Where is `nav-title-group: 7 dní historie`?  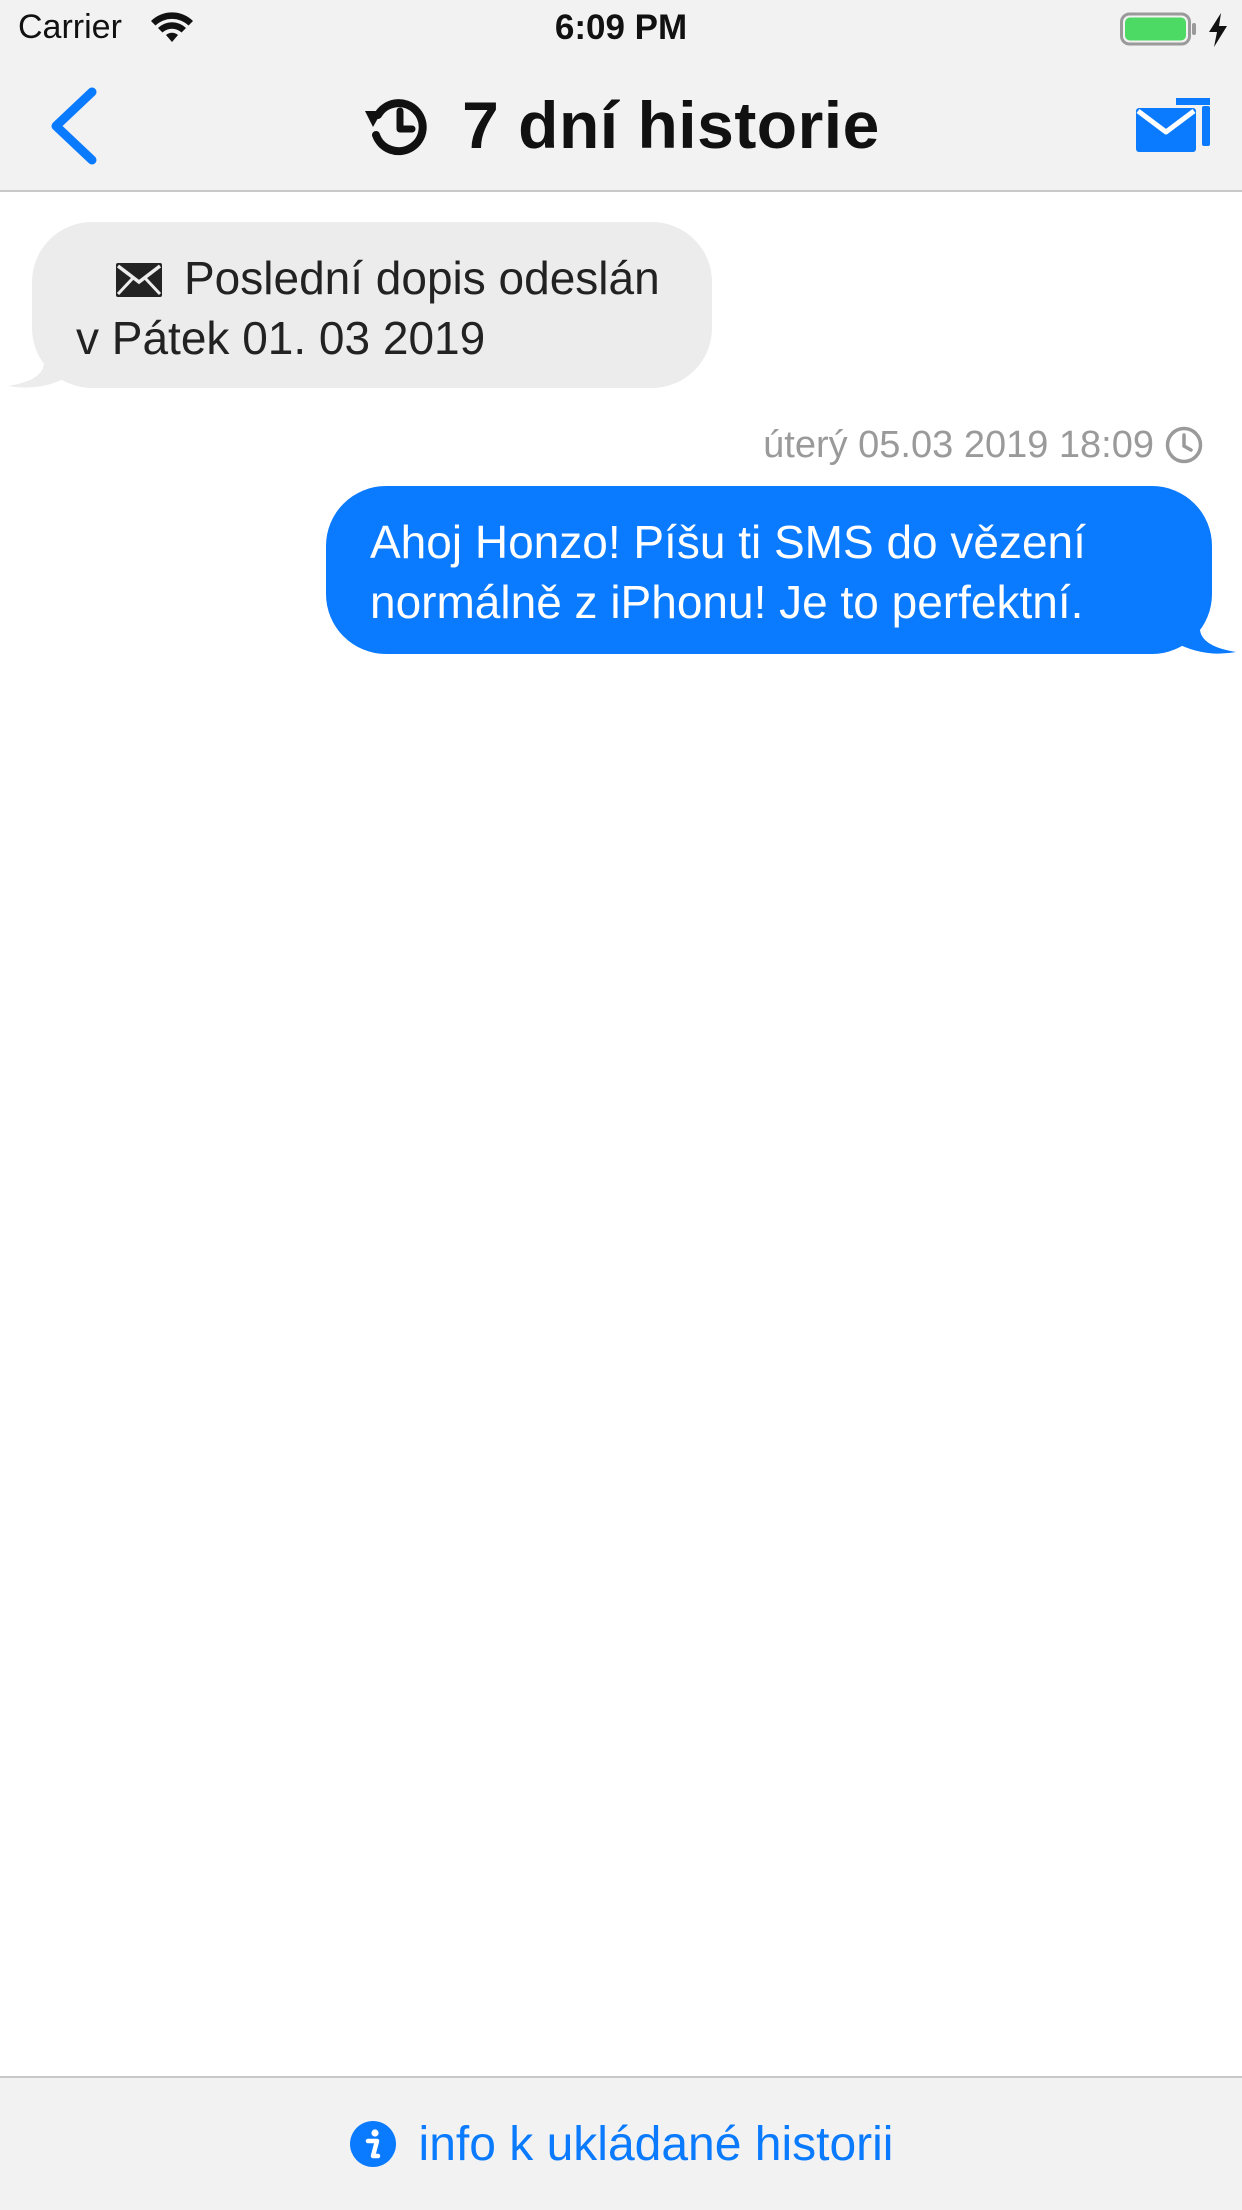
nav-title-group: 7 dní historie is located at coordinates (621, 125).